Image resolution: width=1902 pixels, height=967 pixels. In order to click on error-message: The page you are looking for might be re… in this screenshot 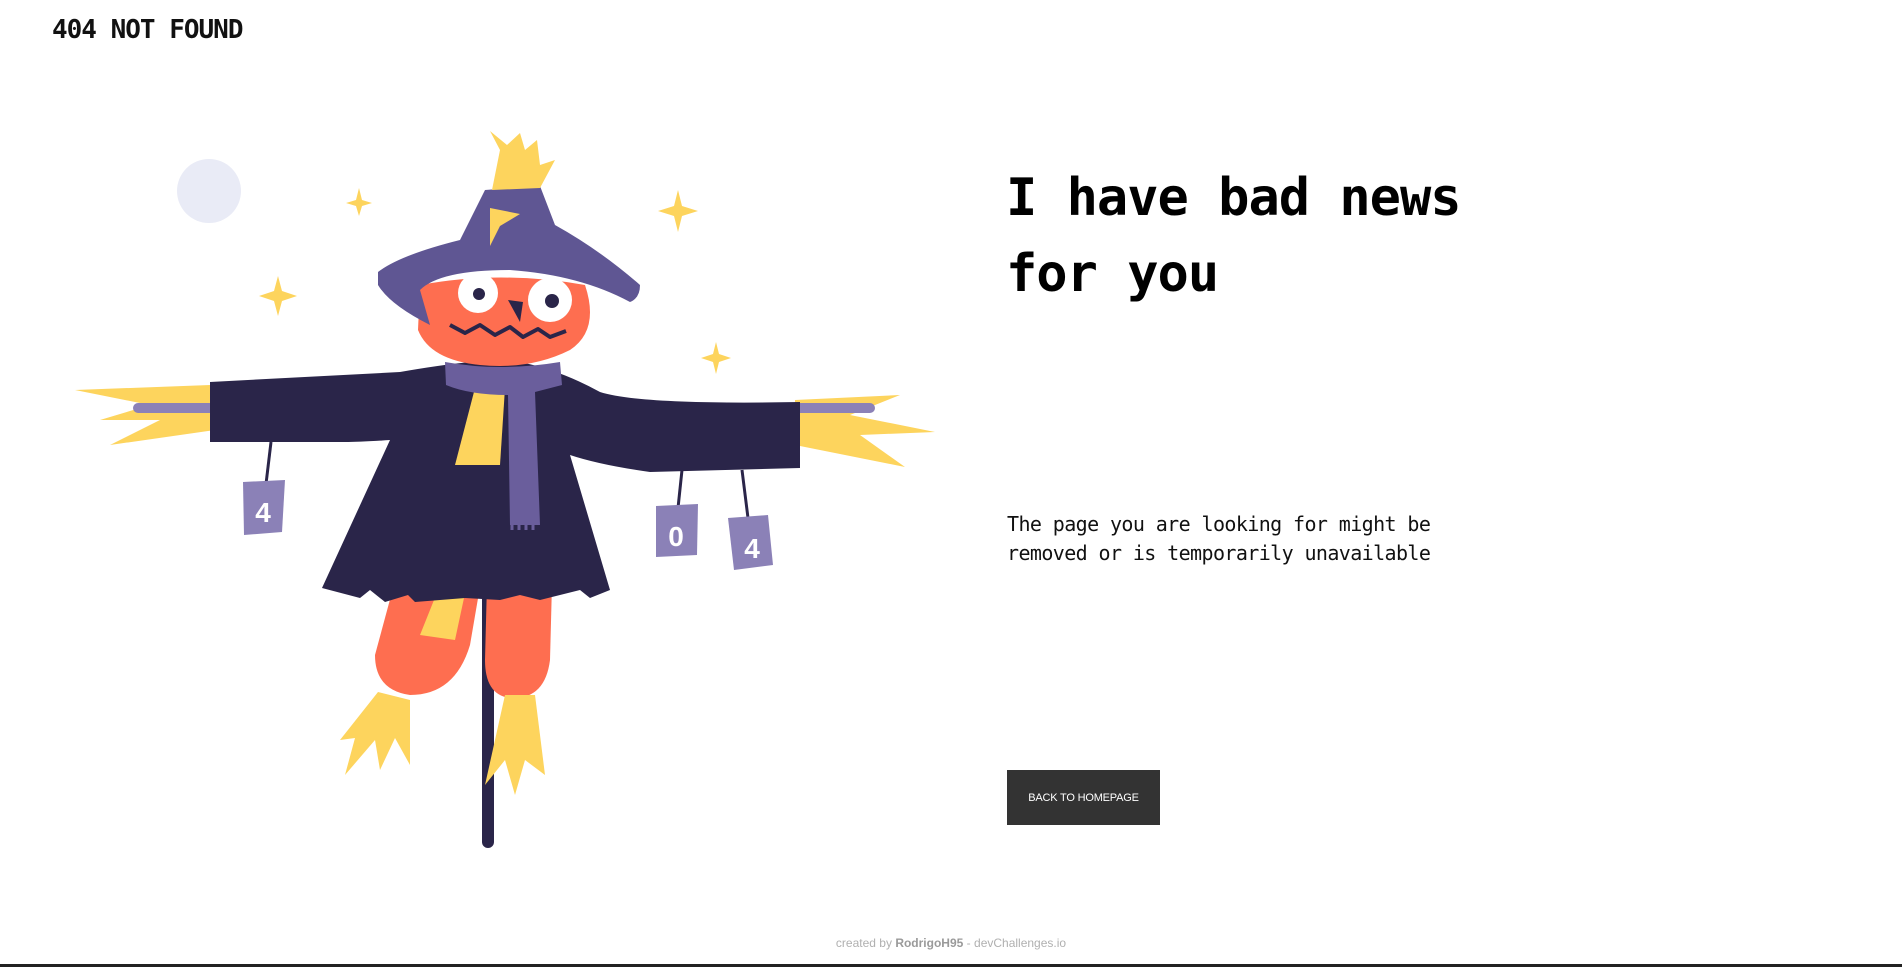, I will do `click(1219, 538)`.